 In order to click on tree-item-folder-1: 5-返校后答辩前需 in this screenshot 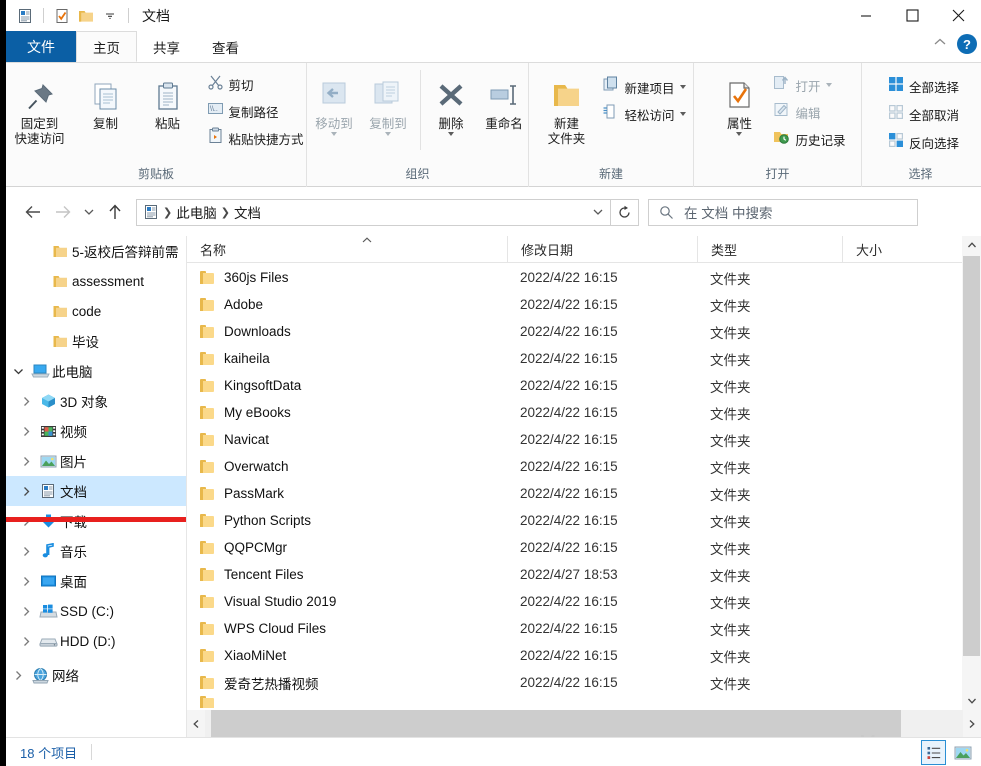, I will do `click(96, 251)`.